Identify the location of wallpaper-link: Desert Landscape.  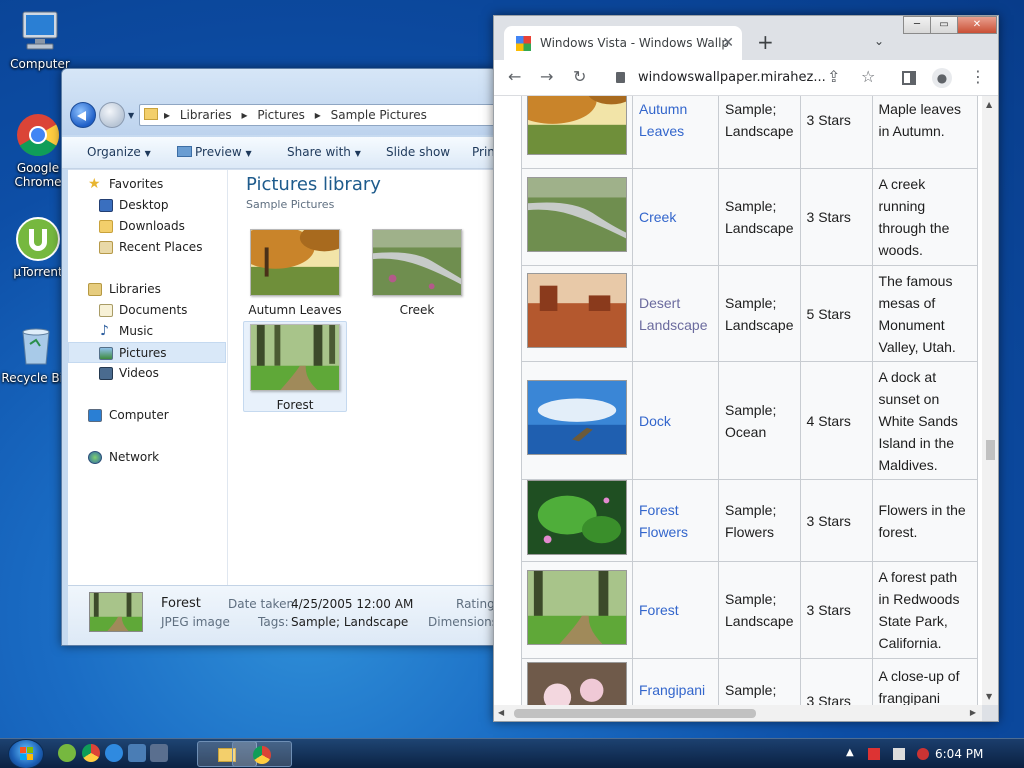
(675, 313).